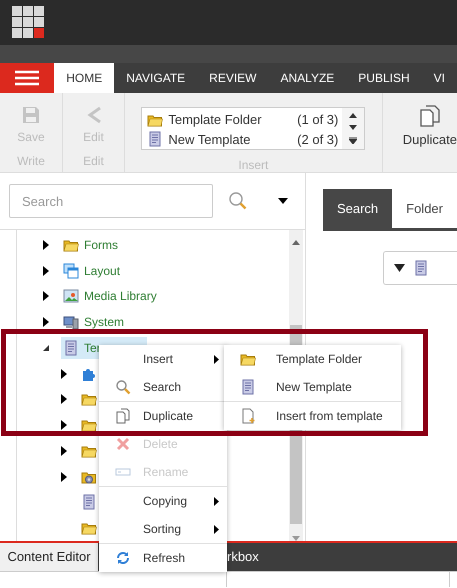 The width and height of the screenshot is (457, 588). What do you see at coordinates (317, 120) in the screenshot?
I see `option-count: (1 of 3)` at bounding box center [317, 120].